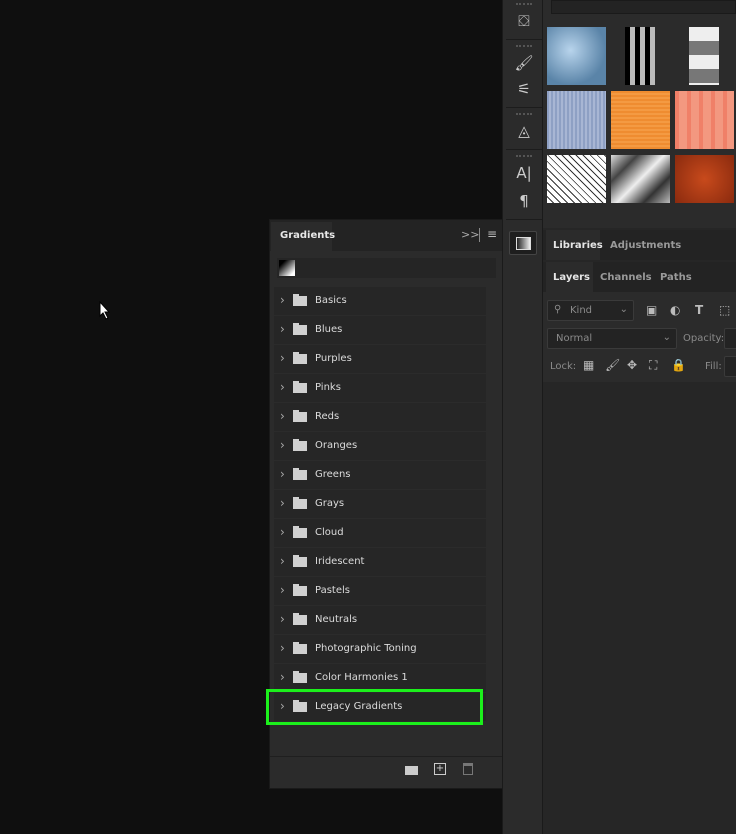 The image size is (736, 834). I want to click on double-chevron-right-icon: >>, so click(470, 234).